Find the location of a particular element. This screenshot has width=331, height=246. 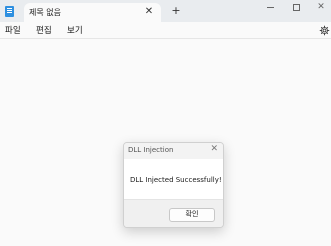

menu-edit: 편집 is located at coordinates (44, 30).